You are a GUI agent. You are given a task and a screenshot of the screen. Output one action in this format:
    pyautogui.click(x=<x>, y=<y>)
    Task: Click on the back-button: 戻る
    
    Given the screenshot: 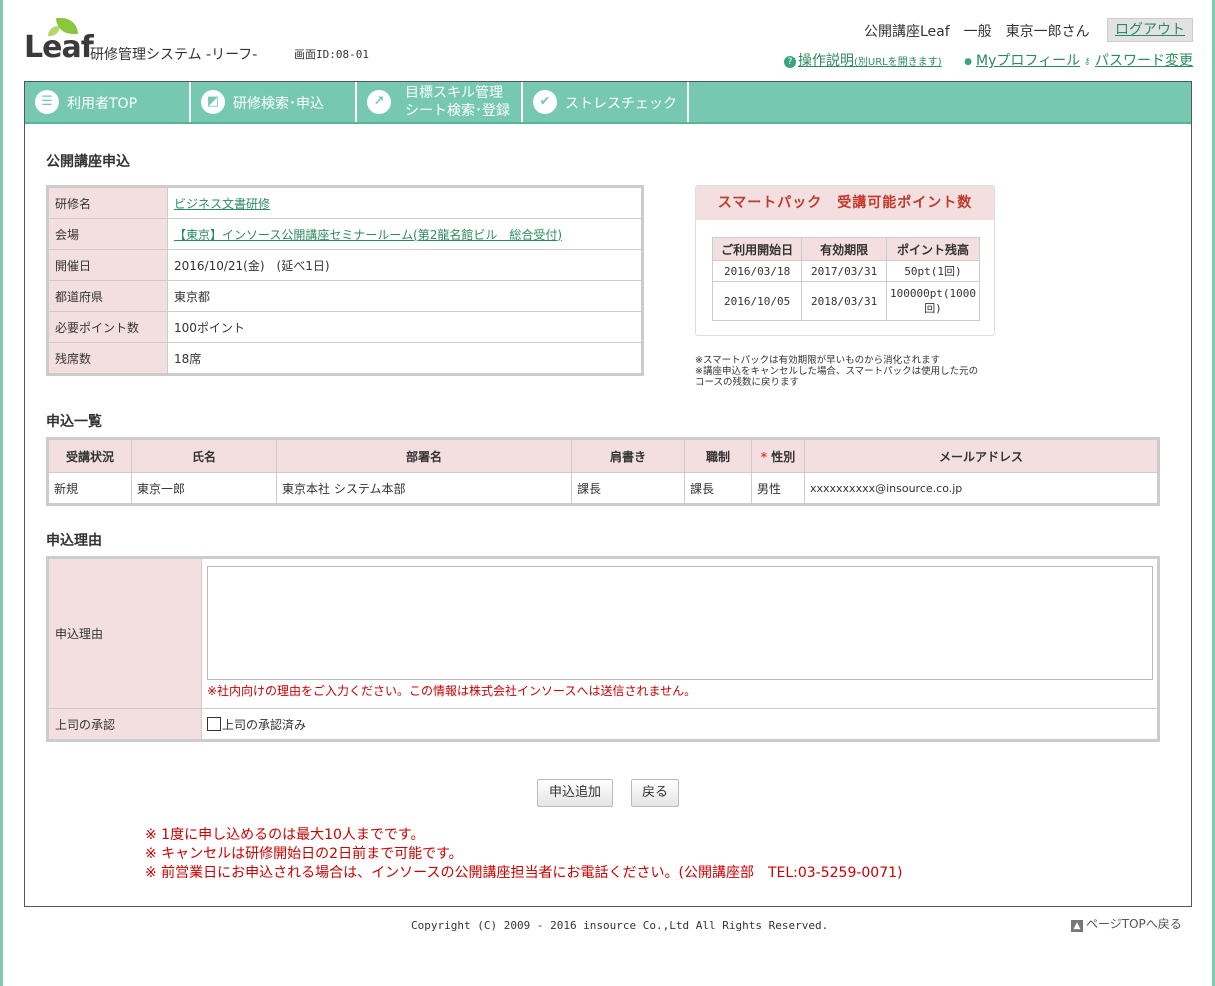 What is the action you would take?
    pyautogui.click(x=655, y=793)
    